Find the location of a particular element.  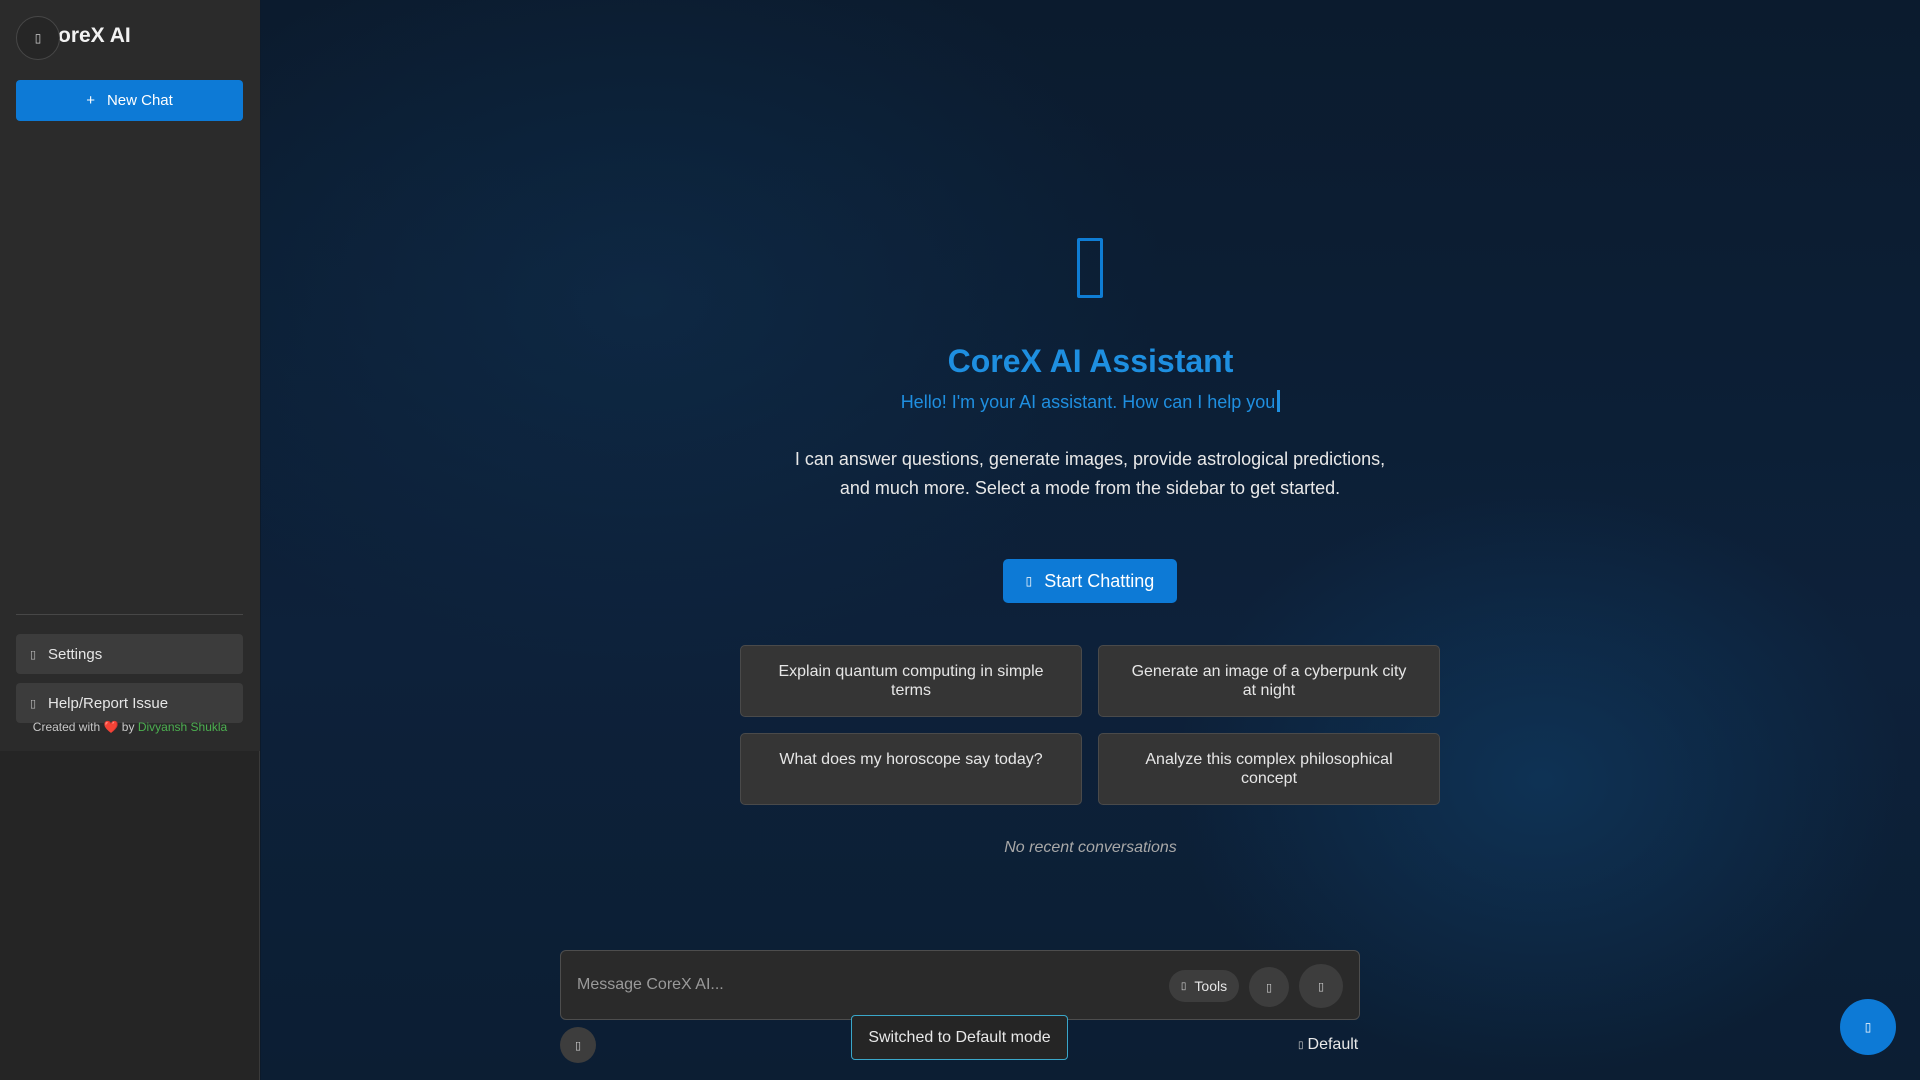

voice-button: ▯ is located at coordinates (1269, 987).